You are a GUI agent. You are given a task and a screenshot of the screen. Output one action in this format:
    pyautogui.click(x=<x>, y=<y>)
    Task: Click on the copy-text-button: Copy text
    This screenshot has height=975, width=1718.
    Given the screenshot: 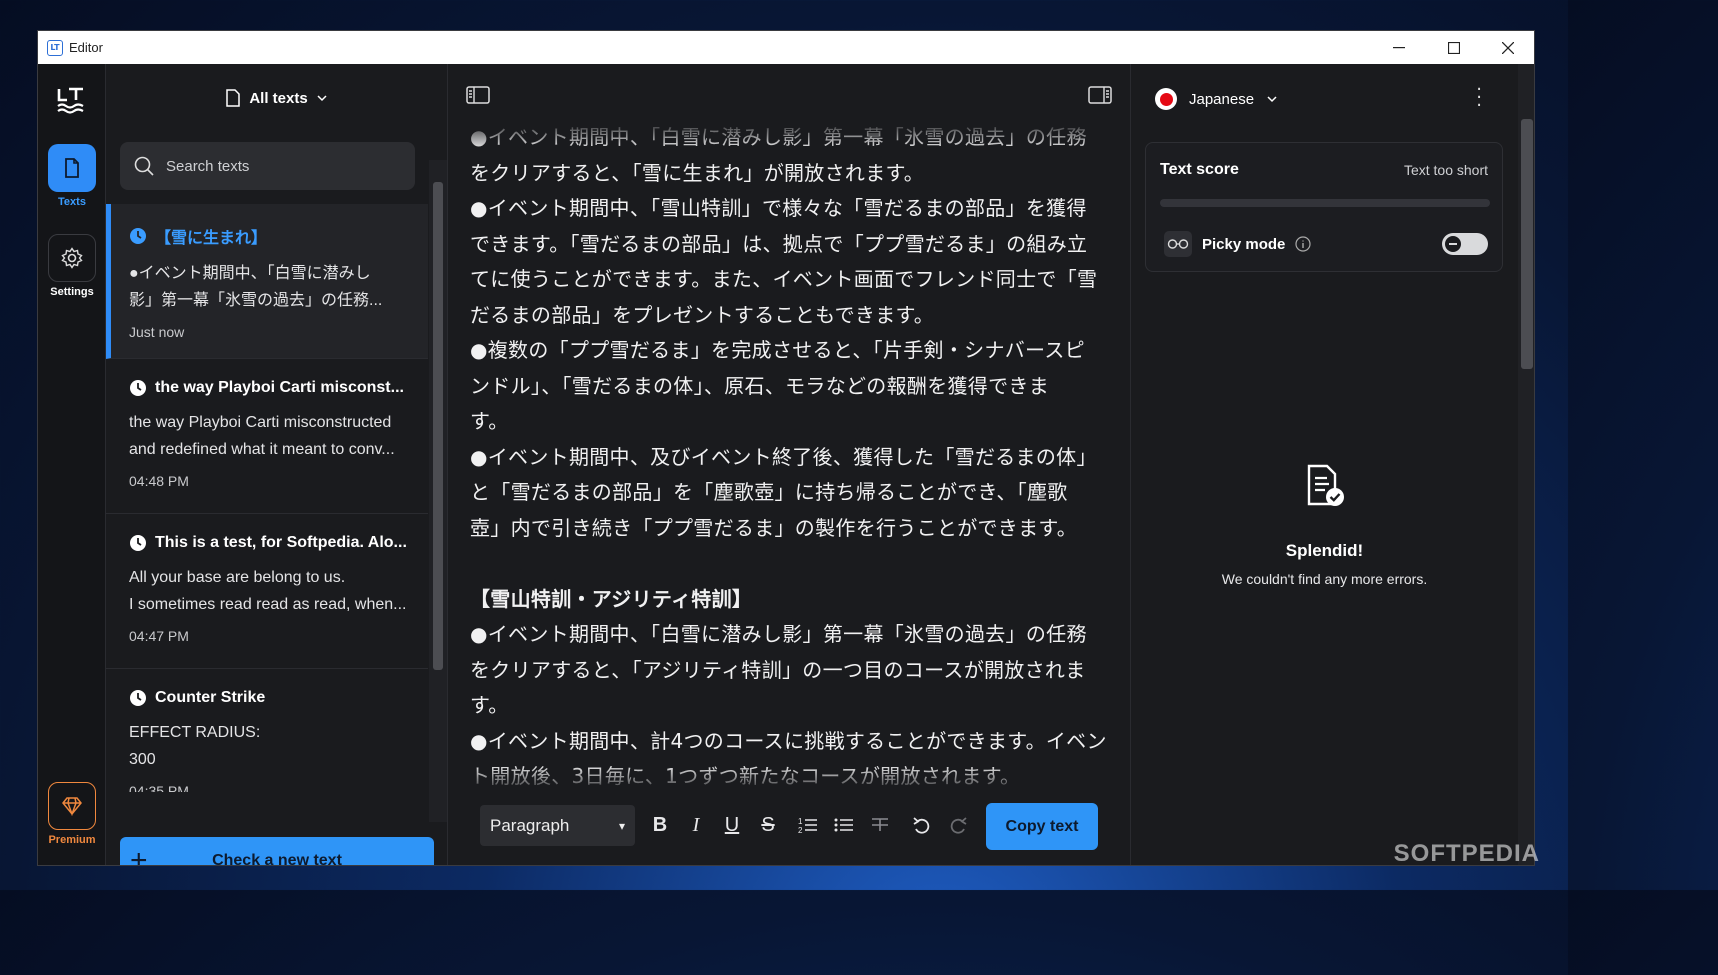 What is the action you would take?
    pyautogui.click(x=1042, y=826)
    